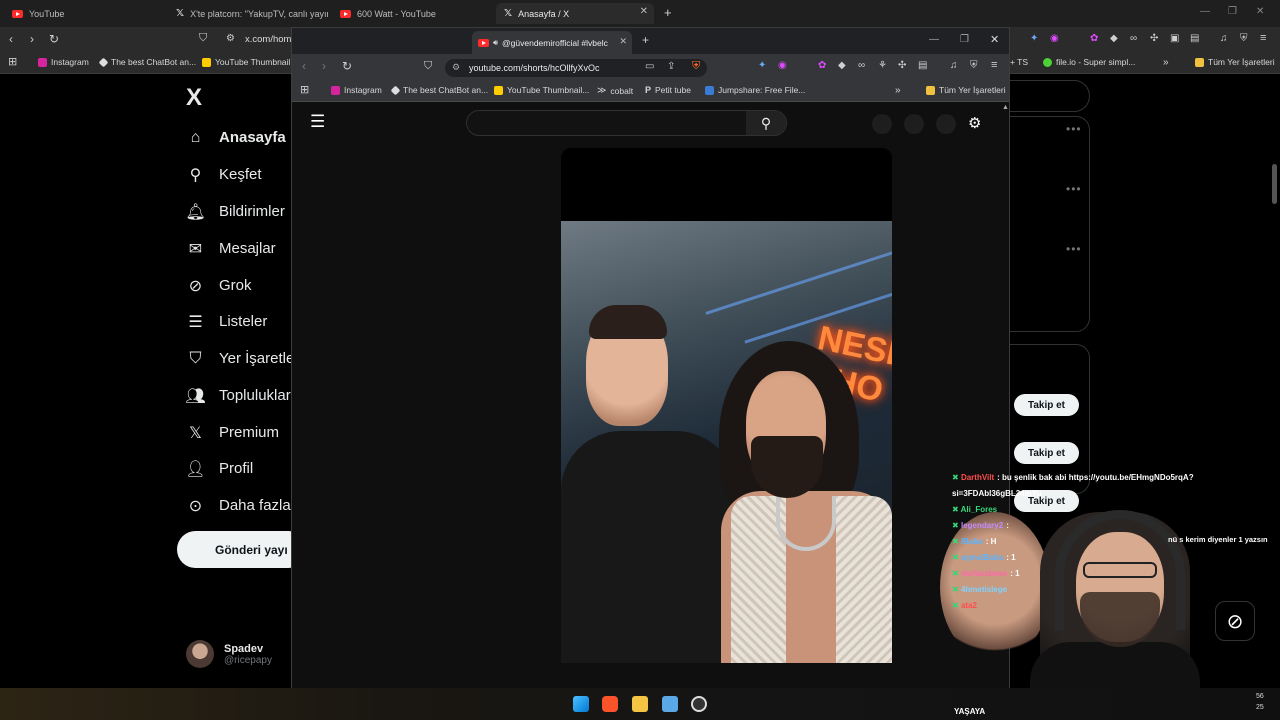 The height and width of the screenshot is (720, 1280). Describe the element at coordinates (231, 248) in the screenshot. I see `nav-messages: ✉ Mesajlar` at that location.